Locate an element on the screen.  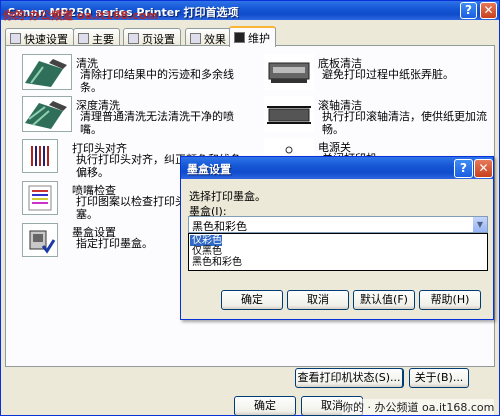
dialog-instruction: 选择打印墨盒。 is located at coordinates (227, 196).